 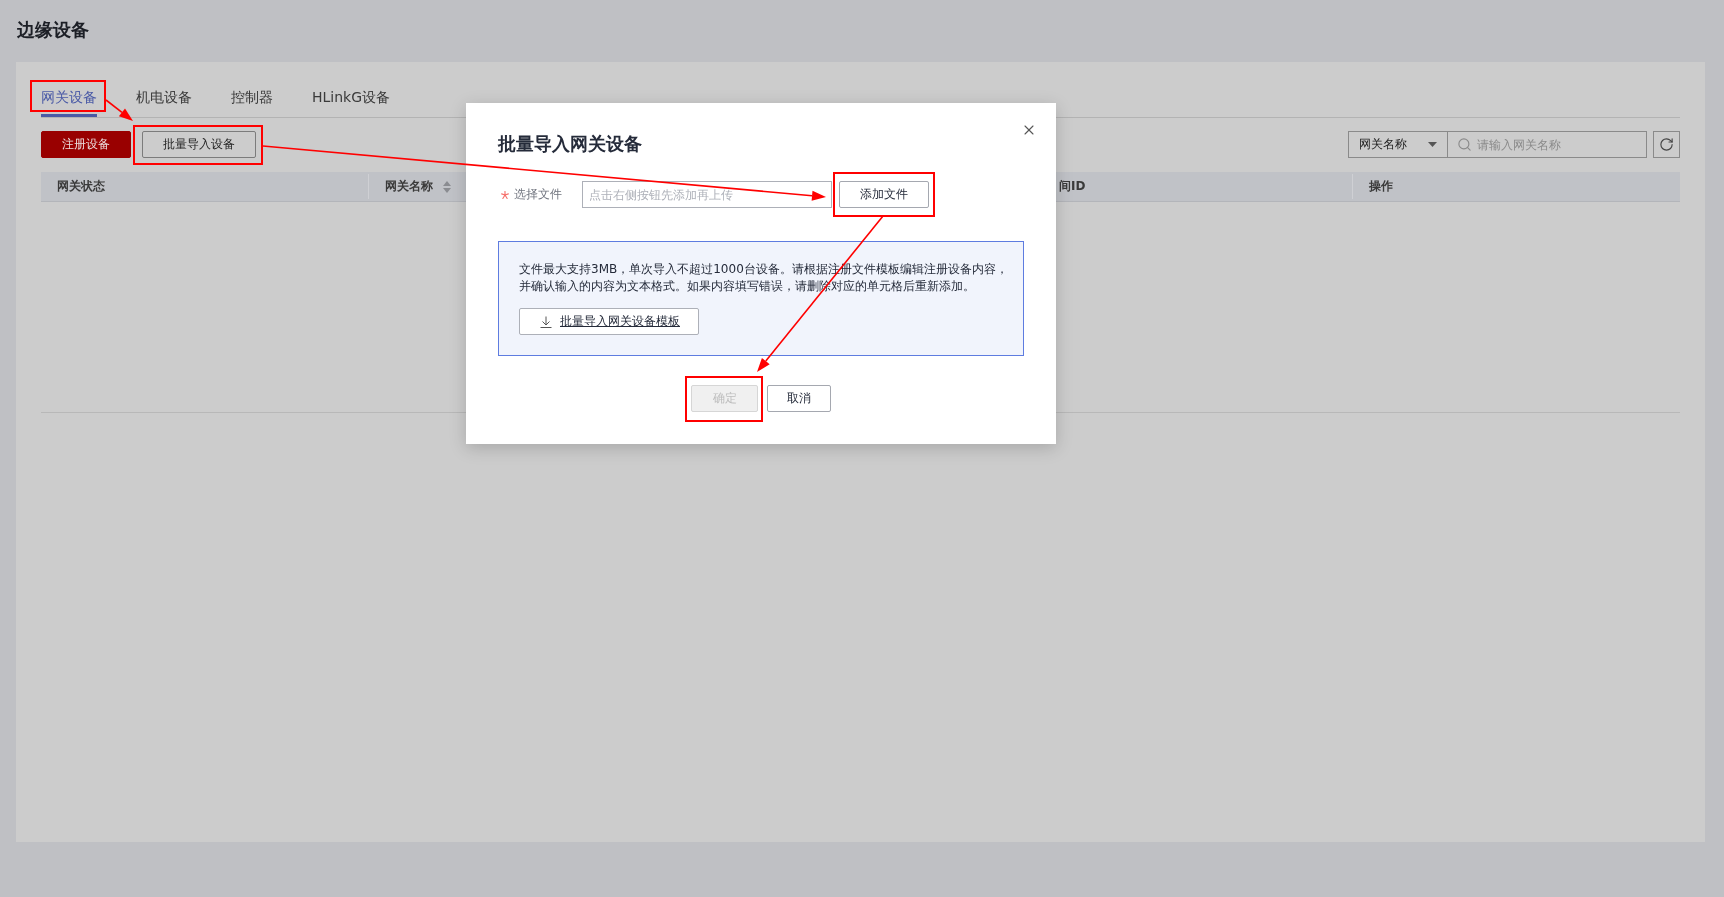 I want to click on file-path-field: 点击右侧按钮先添加再上传, so click(x=707, y=194).